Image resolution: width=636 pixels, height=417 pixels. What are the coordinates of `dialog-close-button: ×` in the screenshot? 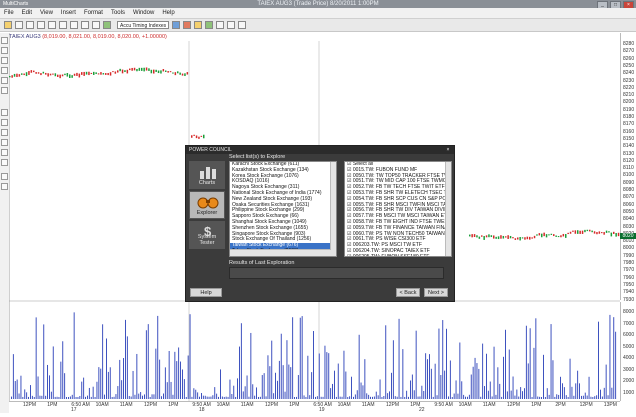 It's located at (448, 150).